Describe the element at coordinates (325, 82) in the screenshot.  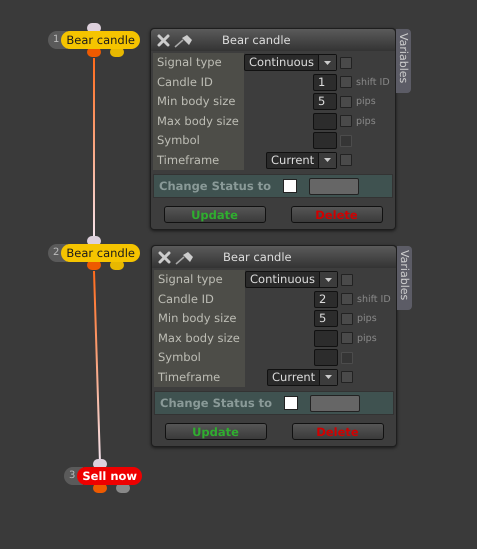
I see `input-field: 1` at that location.